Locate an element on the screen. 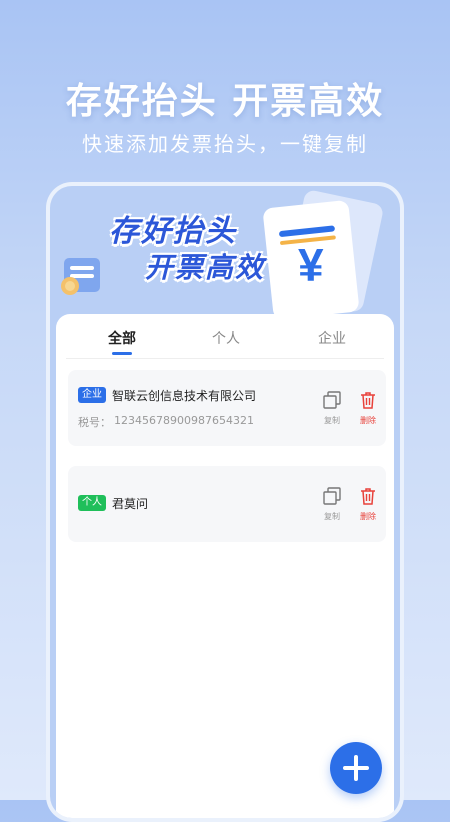 This screenshot has height=822, width=450. tab-company: 企业 is located at coordinates (332, 338).